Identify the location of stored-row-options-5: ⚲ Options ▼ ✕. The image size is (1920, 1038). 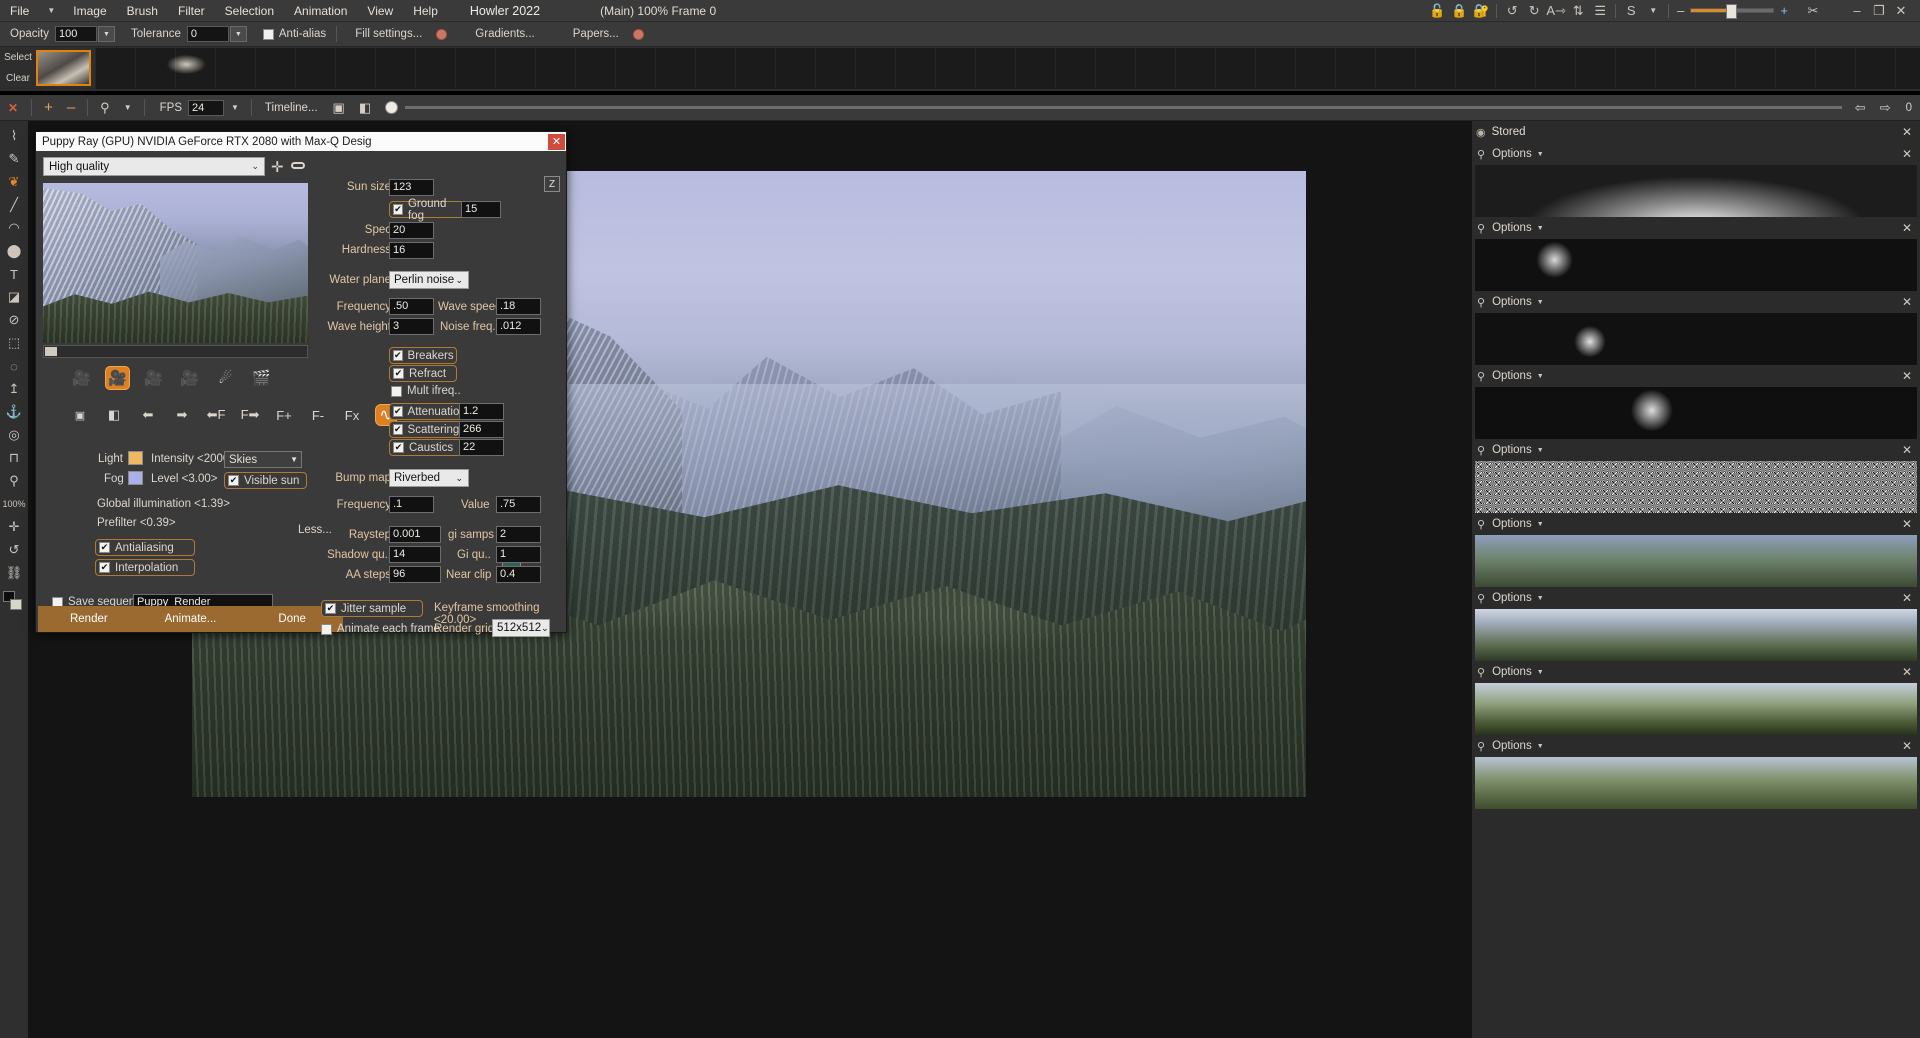
(1696, 524).